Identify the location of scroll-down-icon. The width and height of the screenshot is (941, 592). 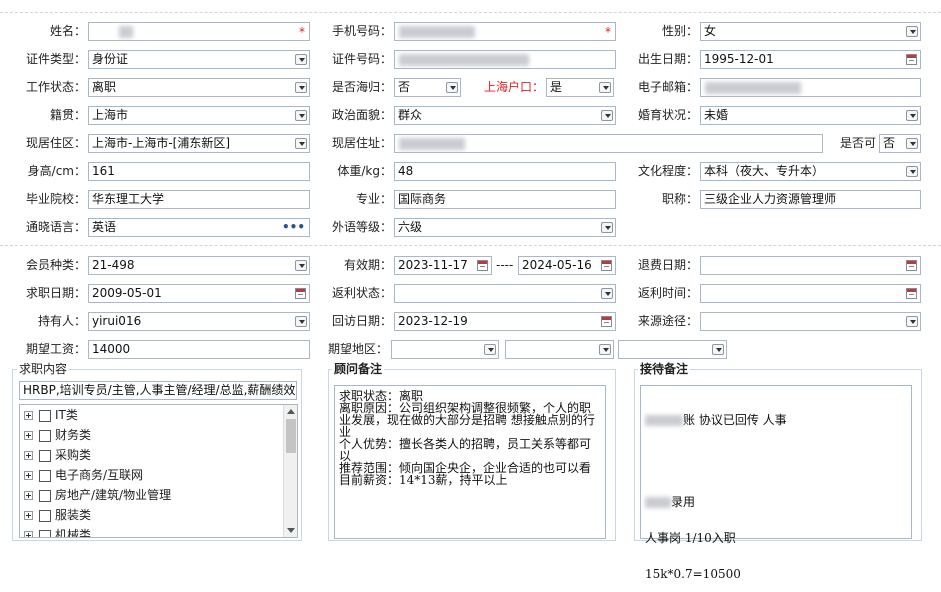
(291, 530).